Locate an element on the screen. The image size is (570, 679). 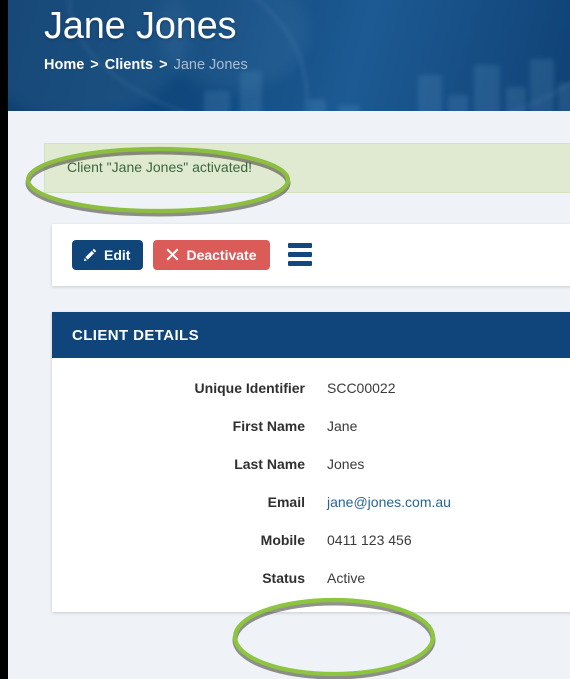
detail-label: Last Name is located at coordinates (269, 463).